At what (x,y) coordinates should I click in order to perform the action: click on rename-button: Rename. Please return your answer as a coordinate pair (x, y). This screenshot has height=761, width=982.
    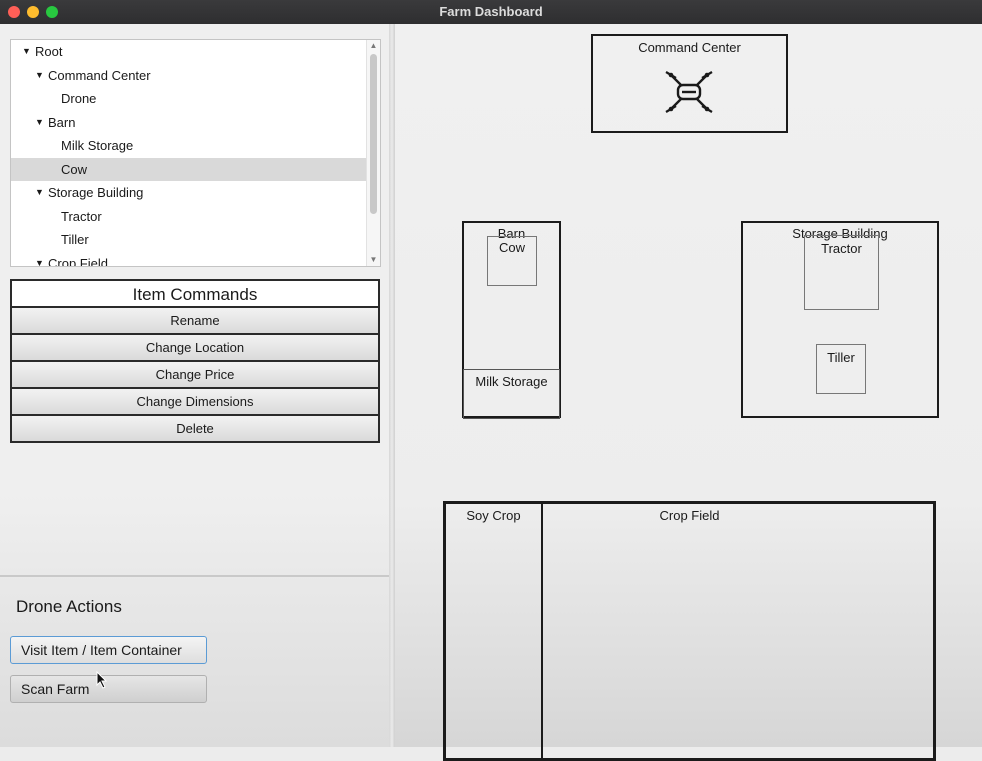
    Looking at the image, I should click on (195, 321).